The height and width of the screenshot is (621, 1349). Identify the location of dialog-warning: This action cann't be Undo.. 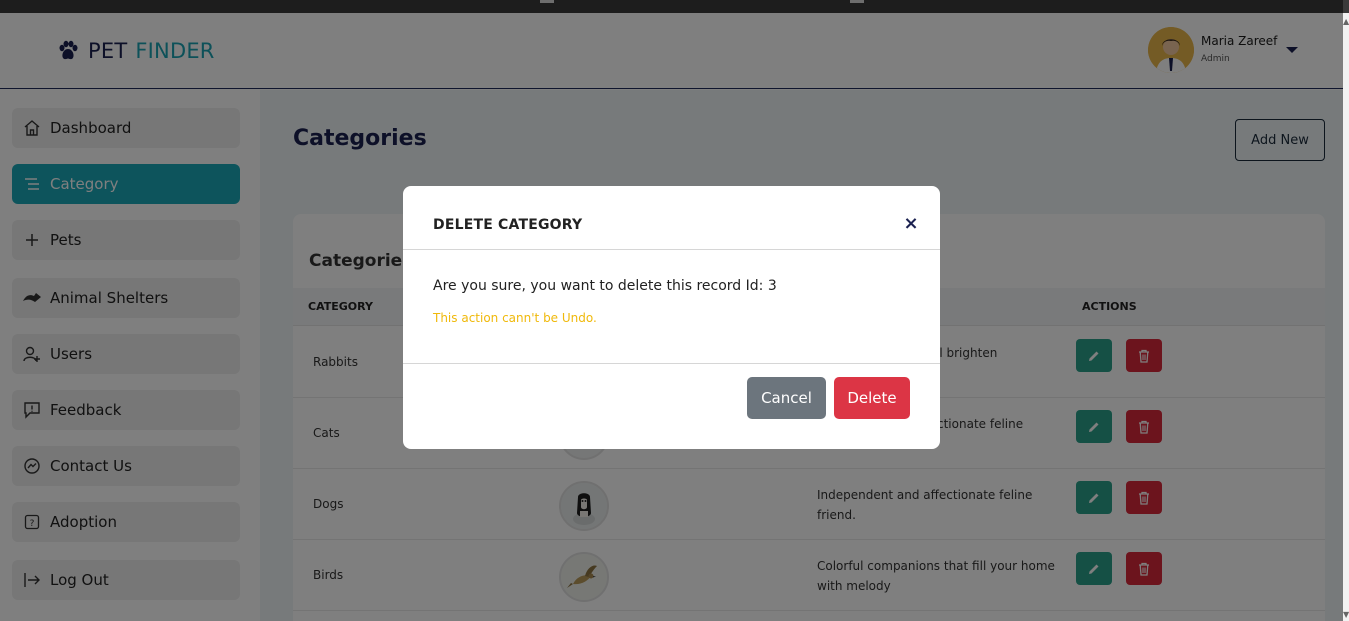
(515, 318).